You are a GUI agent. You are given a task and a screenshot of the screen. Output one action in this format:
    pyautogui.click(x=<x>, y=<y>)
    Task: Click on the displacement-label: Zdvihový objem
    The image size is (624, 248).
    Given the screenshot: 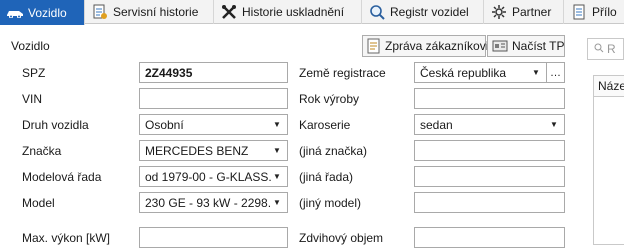 What is the action you would take?
    pyautogui.click(x=341, y=238)
    